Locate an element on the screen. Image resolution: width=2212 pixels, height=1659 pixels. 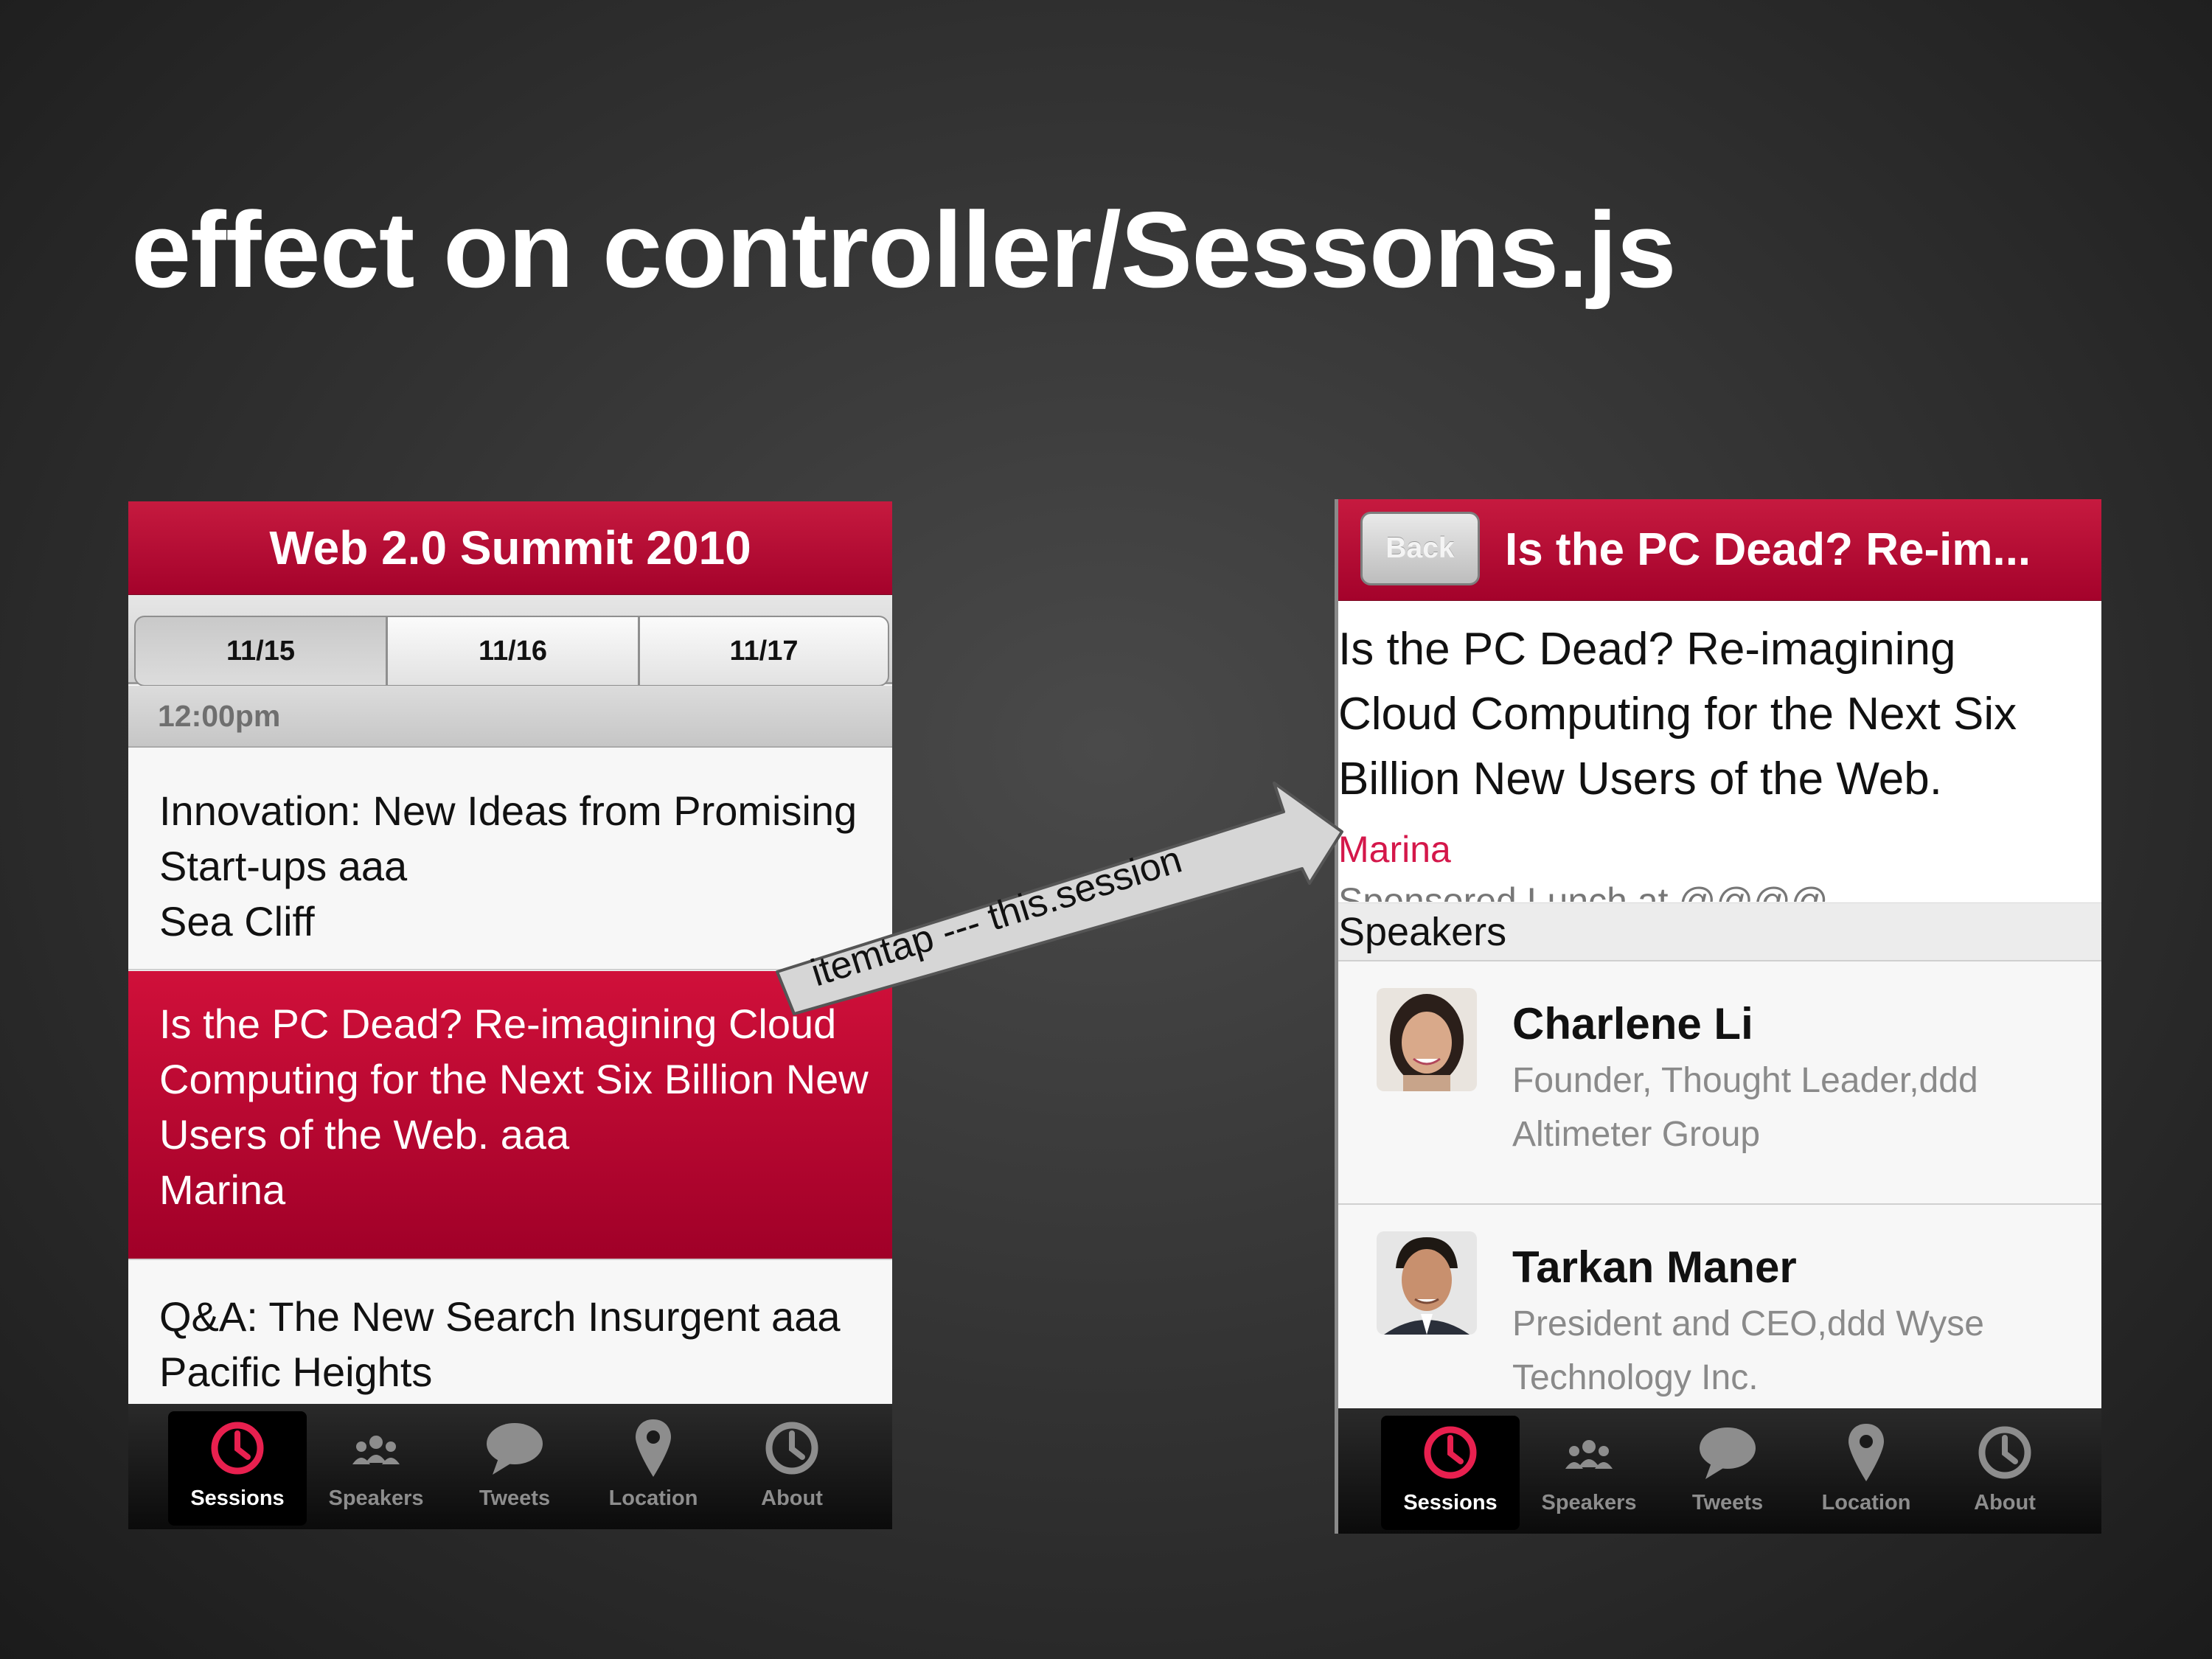
annotation-arrow is located at coordinates (1059, 898).